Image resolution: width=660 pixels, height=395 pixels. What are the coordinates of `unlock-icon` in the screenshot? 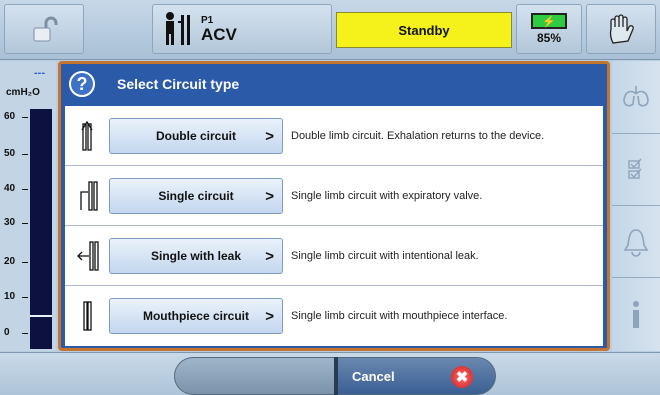 It's located at (45, 29).